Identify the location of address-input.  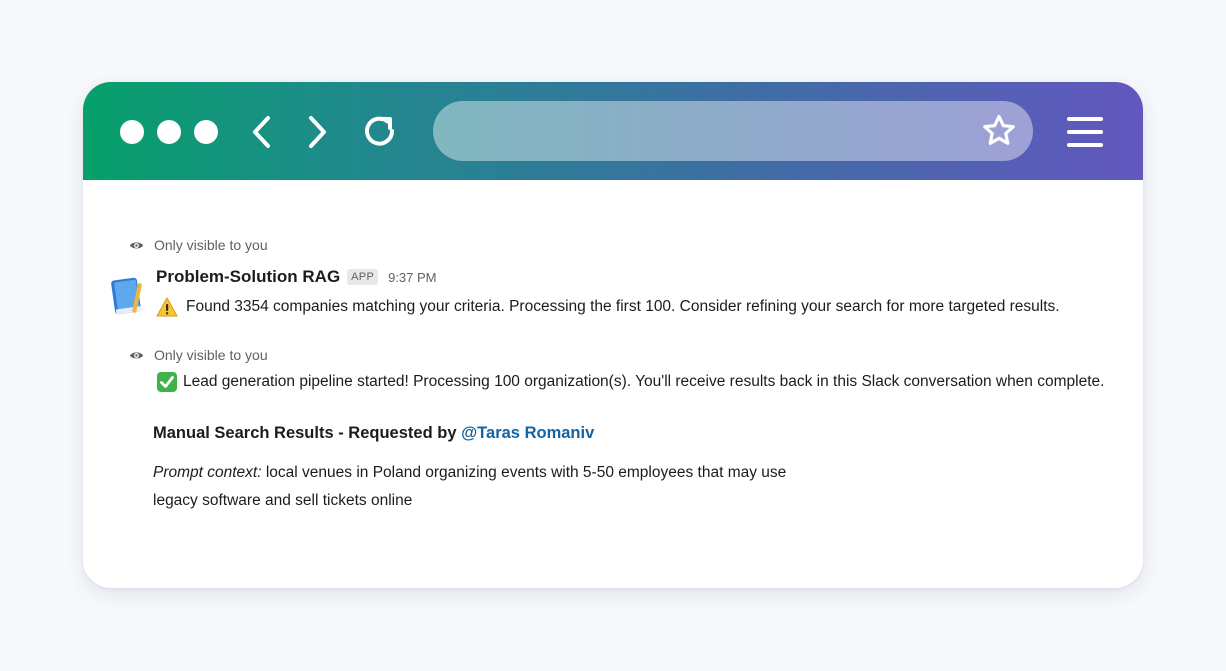
(709, 132).